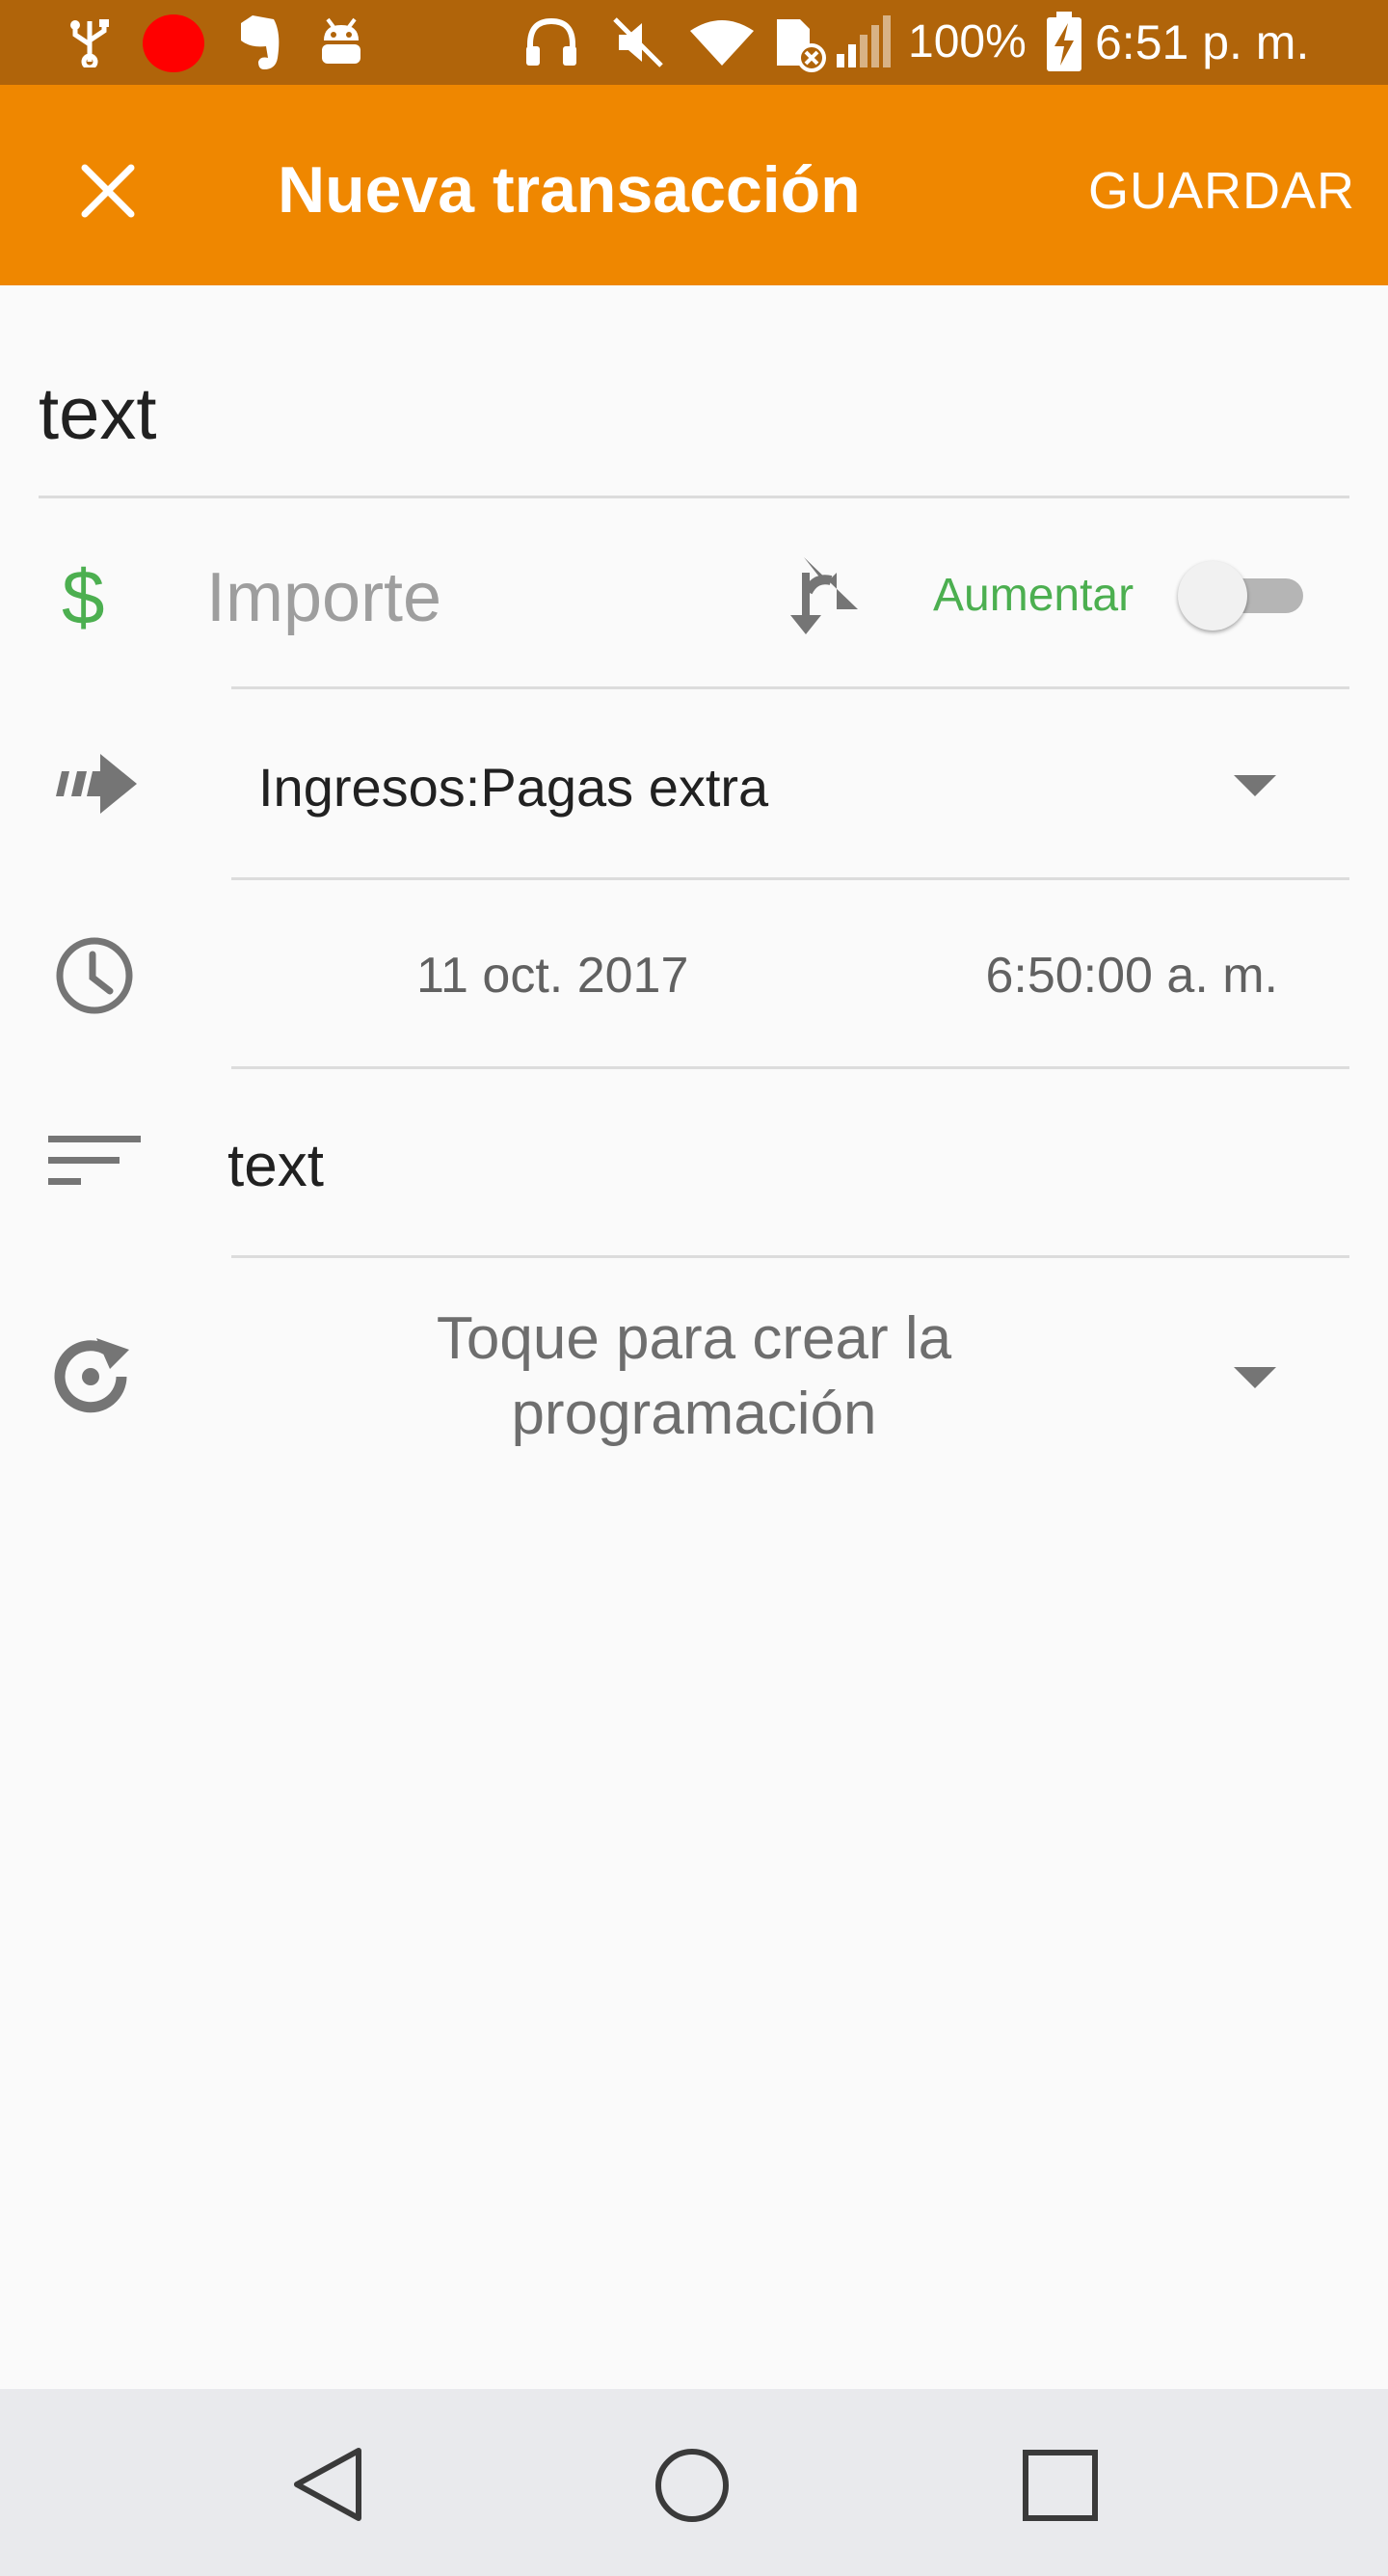 This screenshot has width=1388, height=2576. What do you see at coordinates (89, 43) in the screenshot?
I see `usb-icon` at bounding box center [89, 43].